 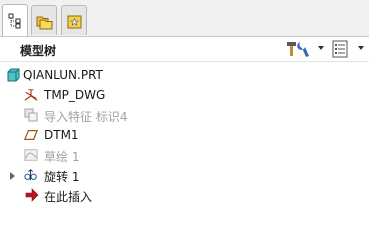 What do you see at coordinates (30, 175) in the screenshot?
I see `revolve-icon` at bounding box center [30, 175].